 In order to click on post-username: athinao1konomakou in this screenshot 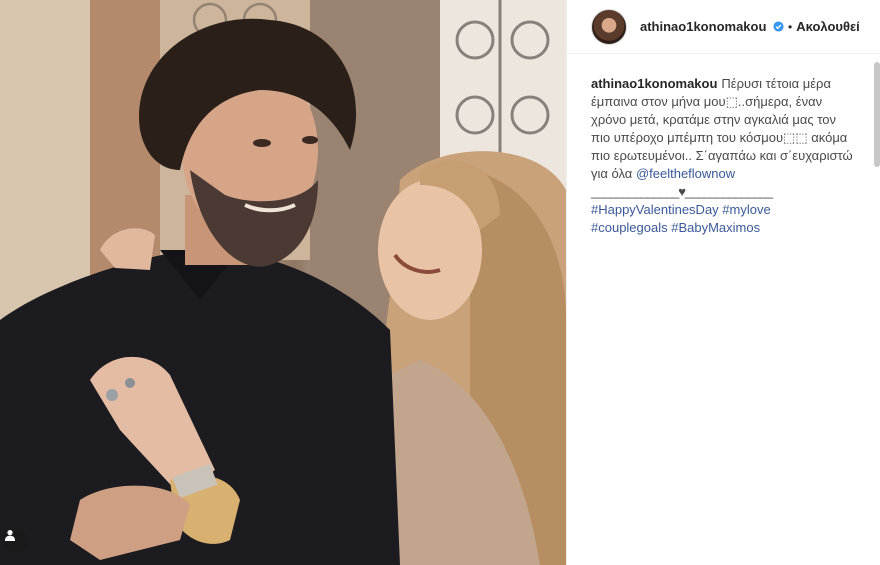, I will do `click(712, 26)`.